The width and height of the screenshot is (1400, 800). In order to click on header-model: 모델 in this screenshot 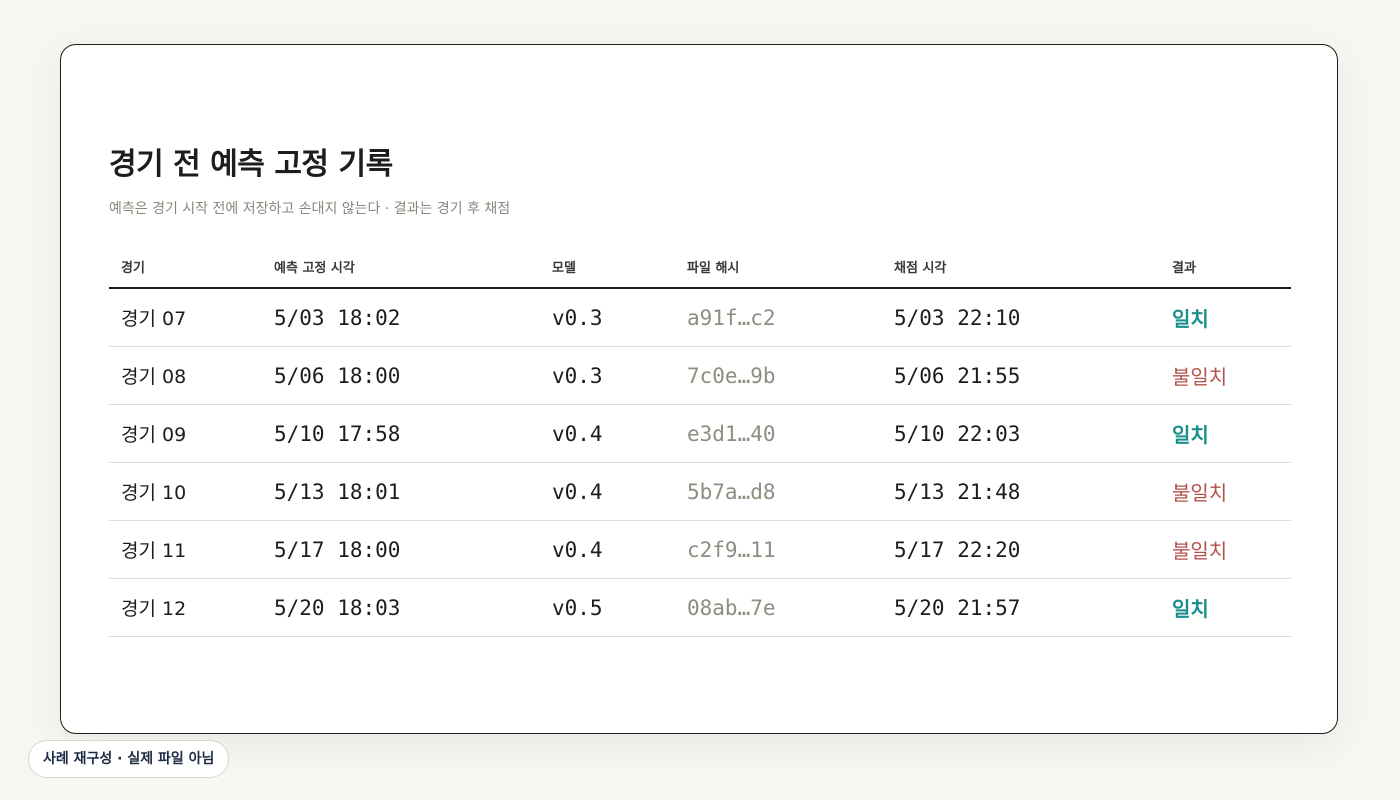, I will do `click(607, 267)`.